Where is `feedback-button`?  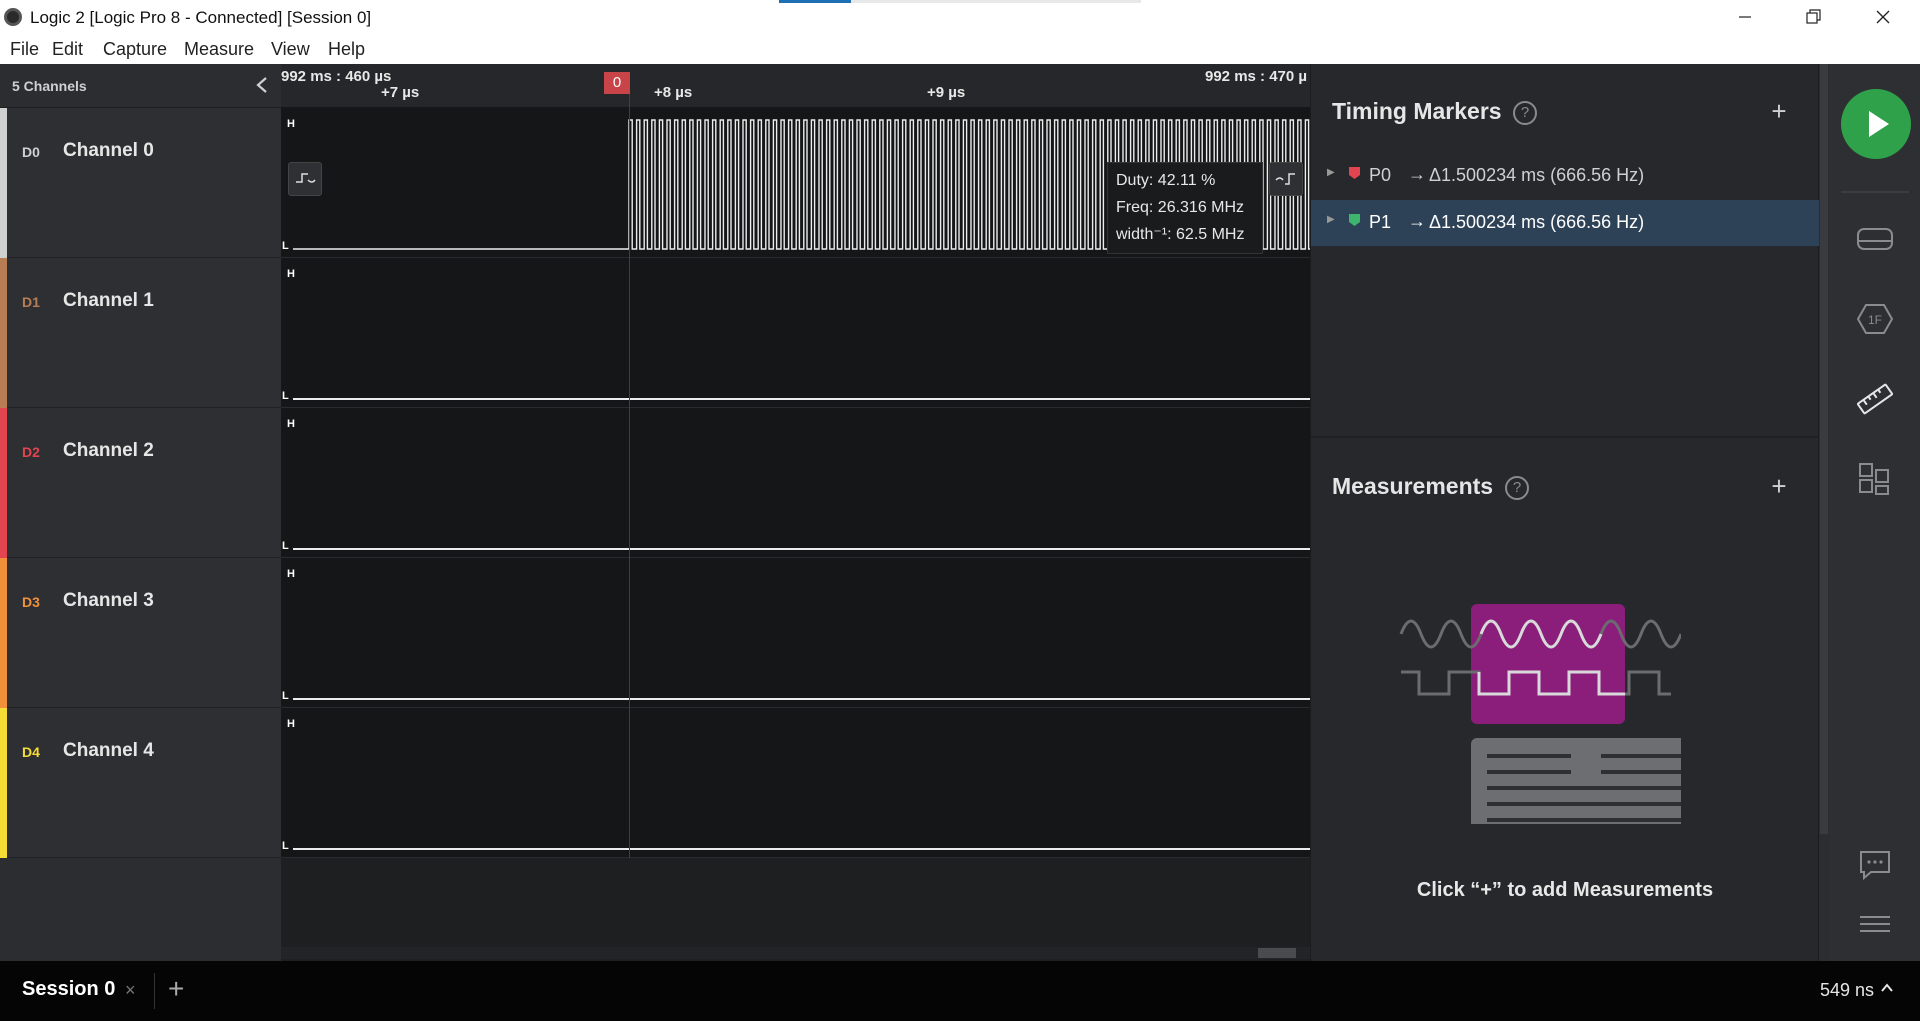 feedback-button is located at coordinates (1875, 864).